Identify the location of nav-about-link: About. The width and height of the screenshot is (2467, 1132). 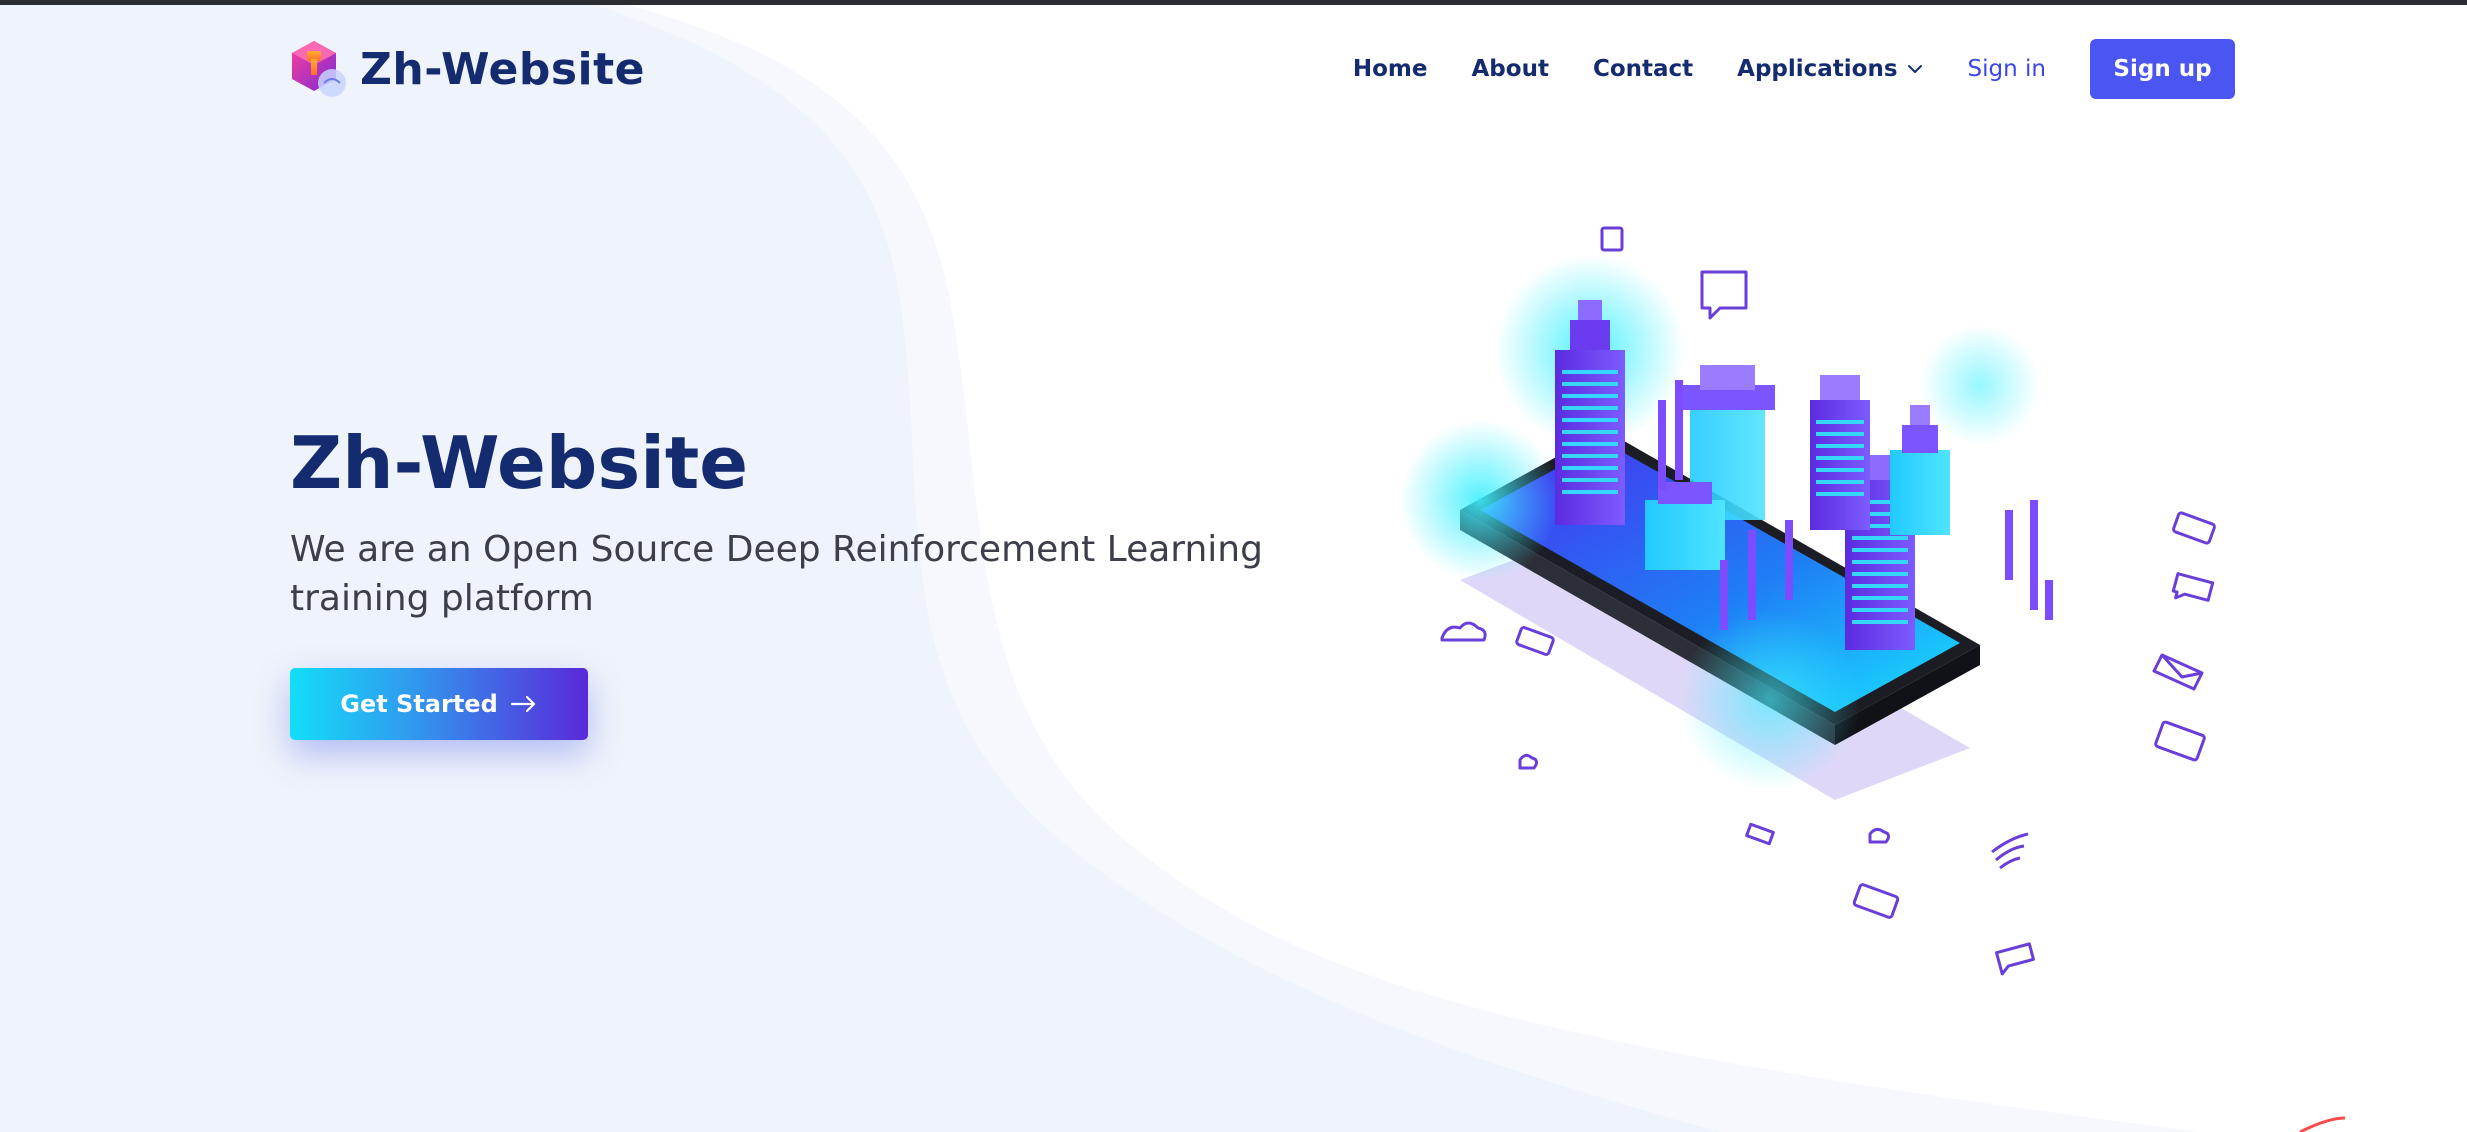
(1510, 69).